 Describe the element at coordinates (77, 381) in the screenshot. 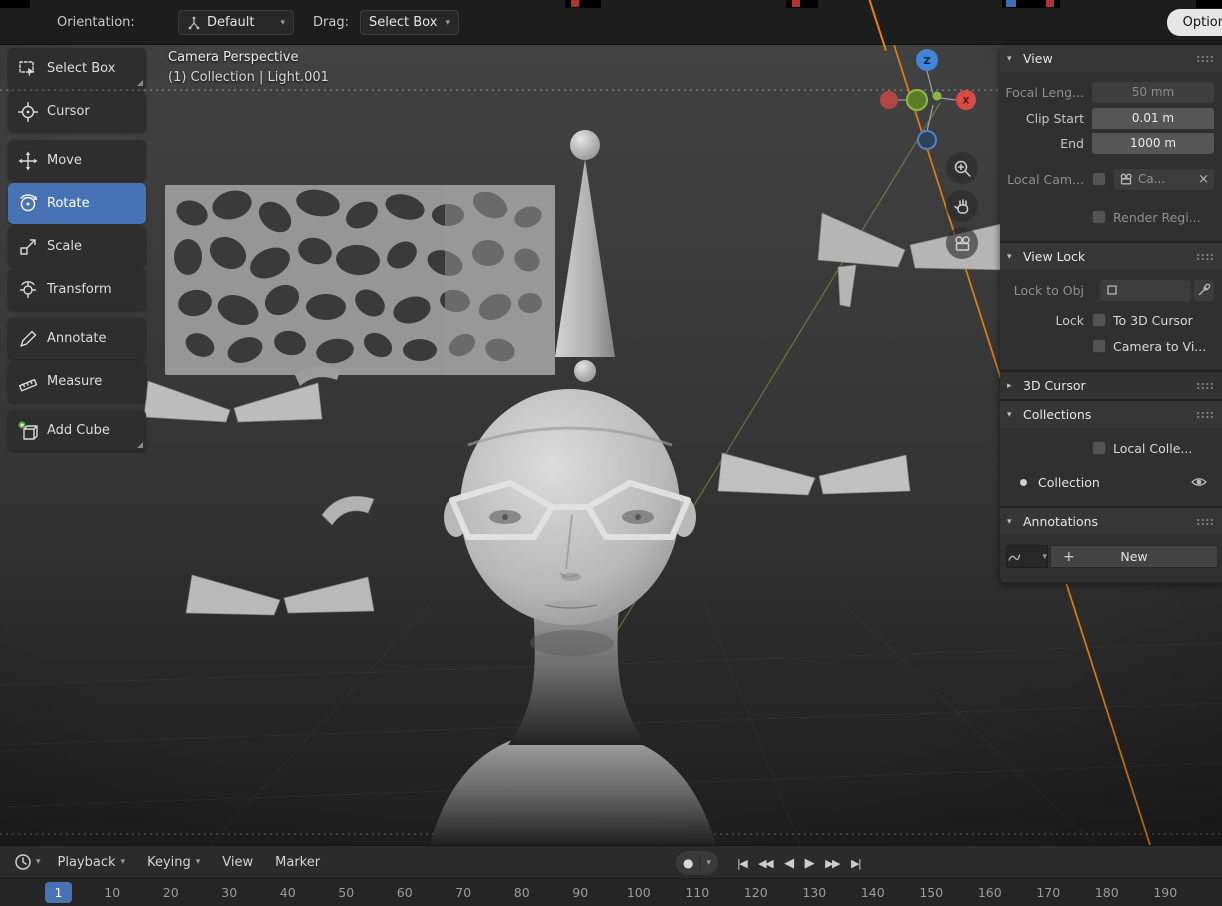

I see `tool-measure: Measure` at that location.